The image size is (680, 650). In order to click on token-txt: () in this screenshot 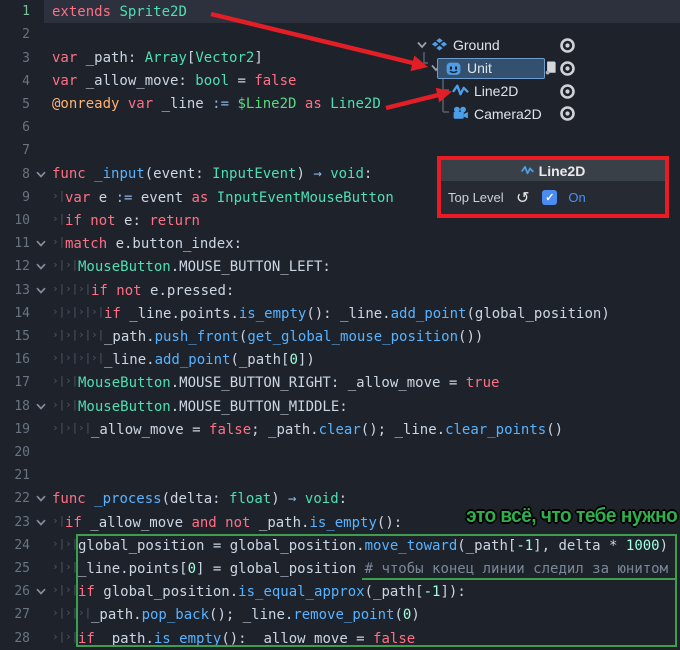, I will do `click(555, 429)`.